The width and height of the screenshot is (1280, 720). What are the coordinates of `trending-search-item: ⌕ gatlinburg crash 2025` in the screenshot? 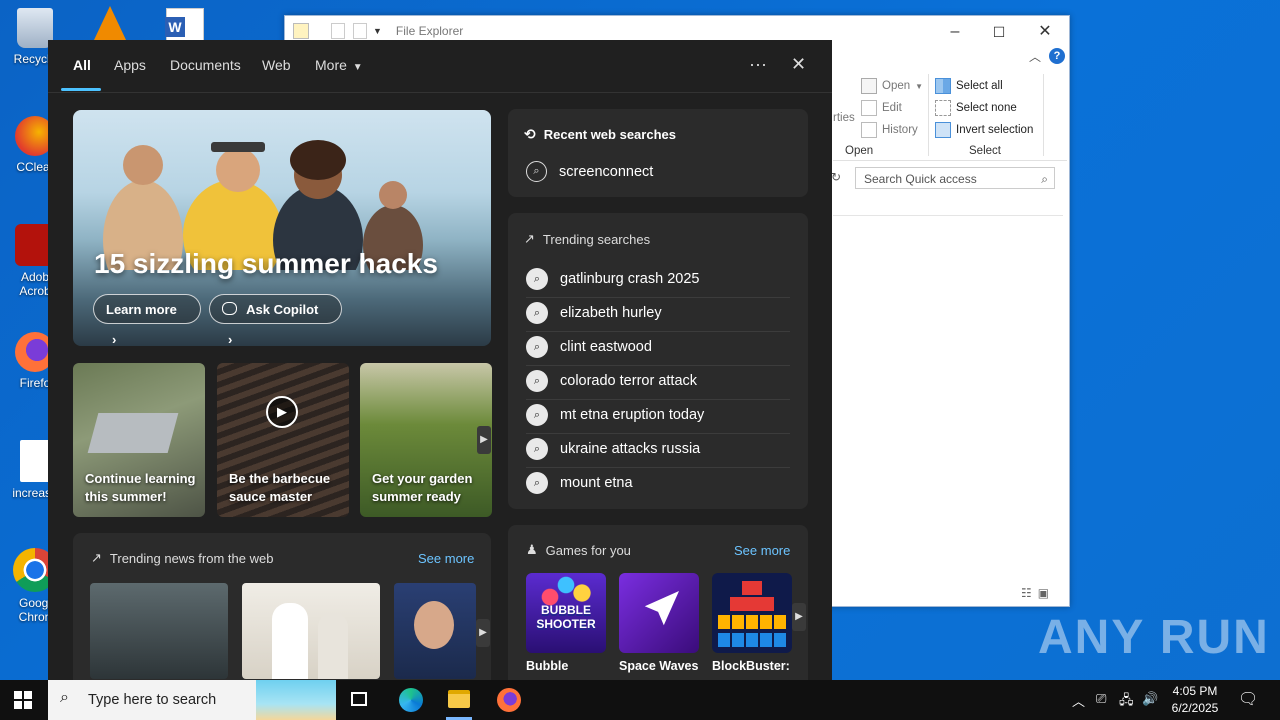 It's located at (612, 279).